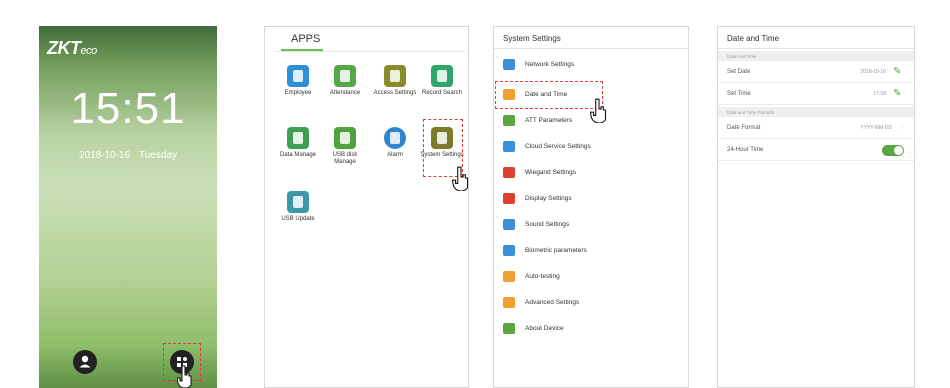  What do you see at coordinates (509, 64) in the screenshot?
I see `network-icon` at bounding box center [509, 64].